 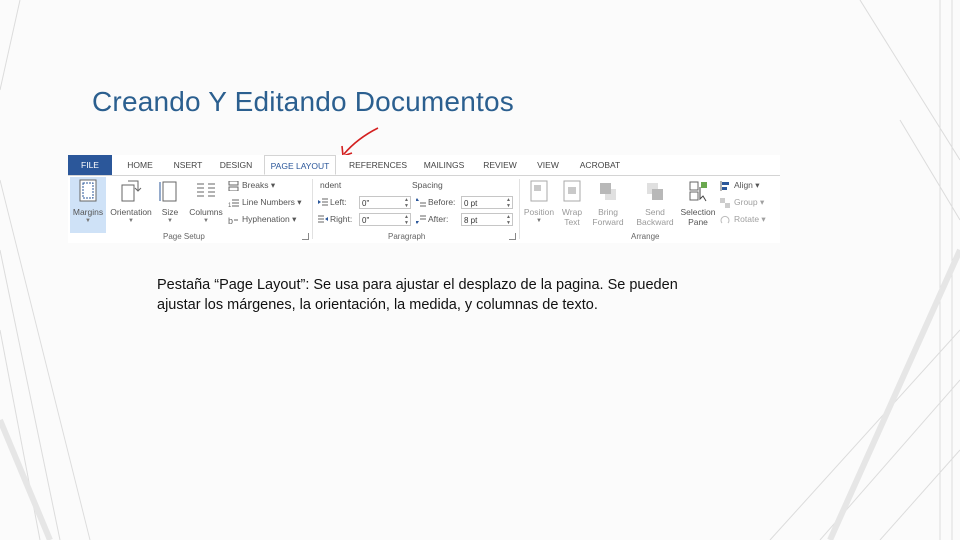 What do you see at coordinates (512, 236) in the screenshot?
I see `paragraph-launcher-icon` at bounding box center [512, 236].